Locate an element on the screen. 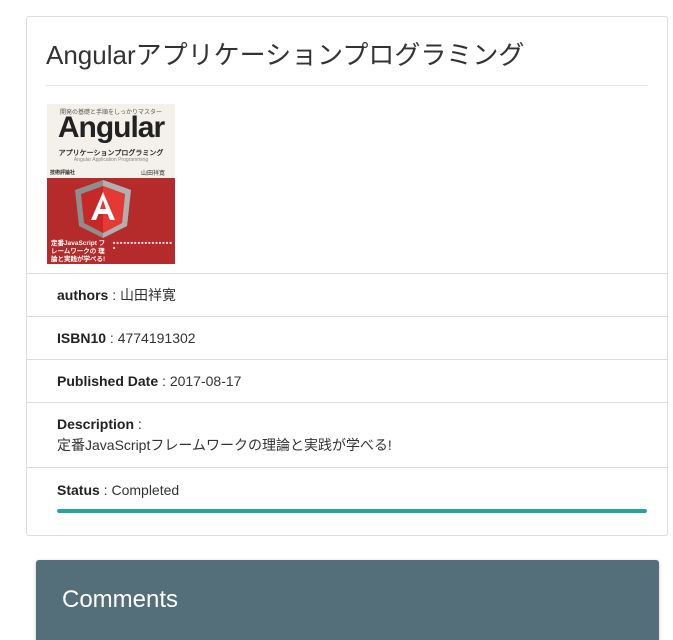 The image size is (673, 640). authors-row: authors : 山田祥寛 is located at coordinates (347, 294).